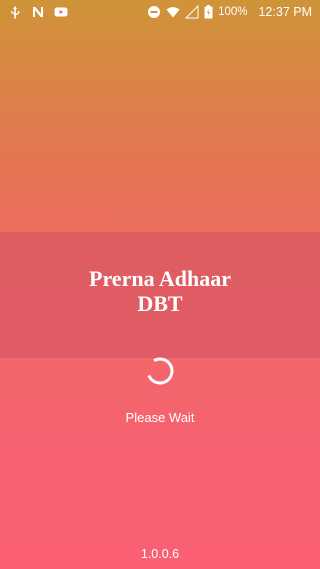 Image resolution: width=320 pixels, height=569 pixels. I want to click on youtube-icon, so click(61, 12).